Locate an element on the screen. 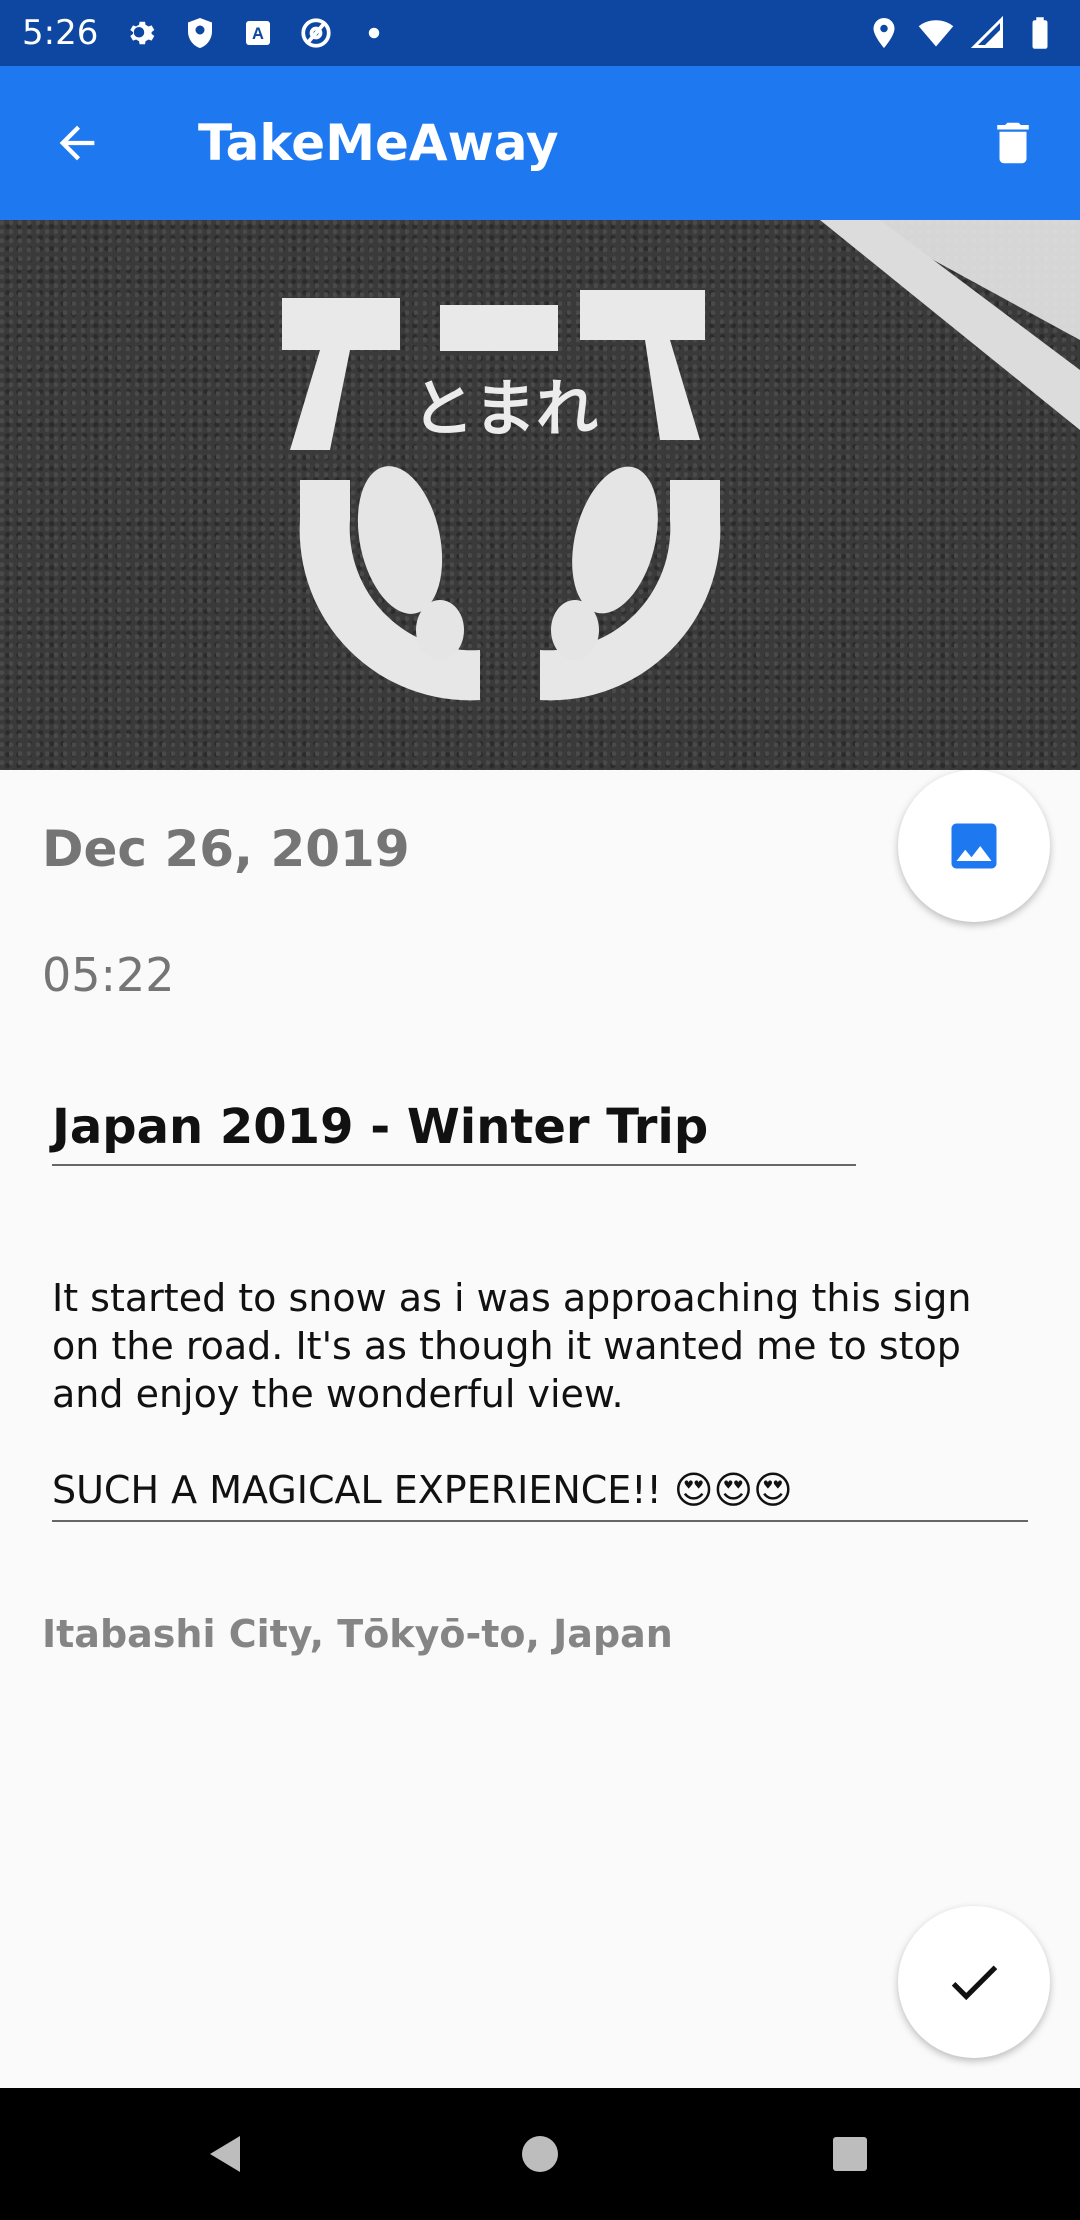  image-icon is located at coordinates (974, 846).